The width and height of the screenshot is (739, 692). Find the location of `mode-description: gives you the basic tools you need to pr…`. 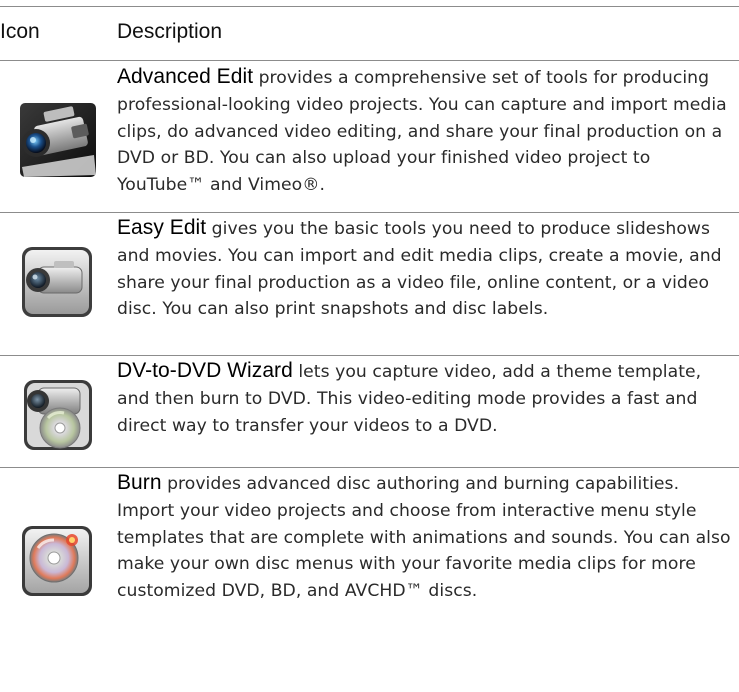

mode-description: gives you the basic tools you need to pr… is located at coordinates (419, 269).